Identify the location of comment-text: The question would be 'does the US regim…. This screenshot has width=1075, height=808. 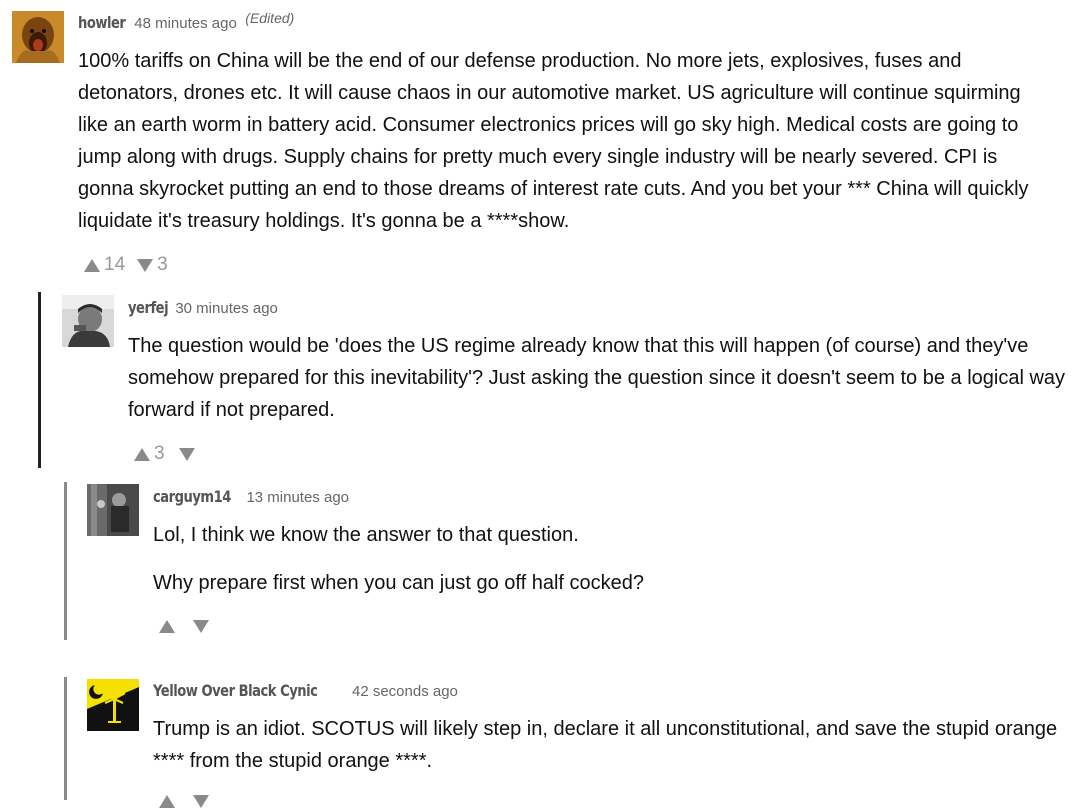
(597, 378).